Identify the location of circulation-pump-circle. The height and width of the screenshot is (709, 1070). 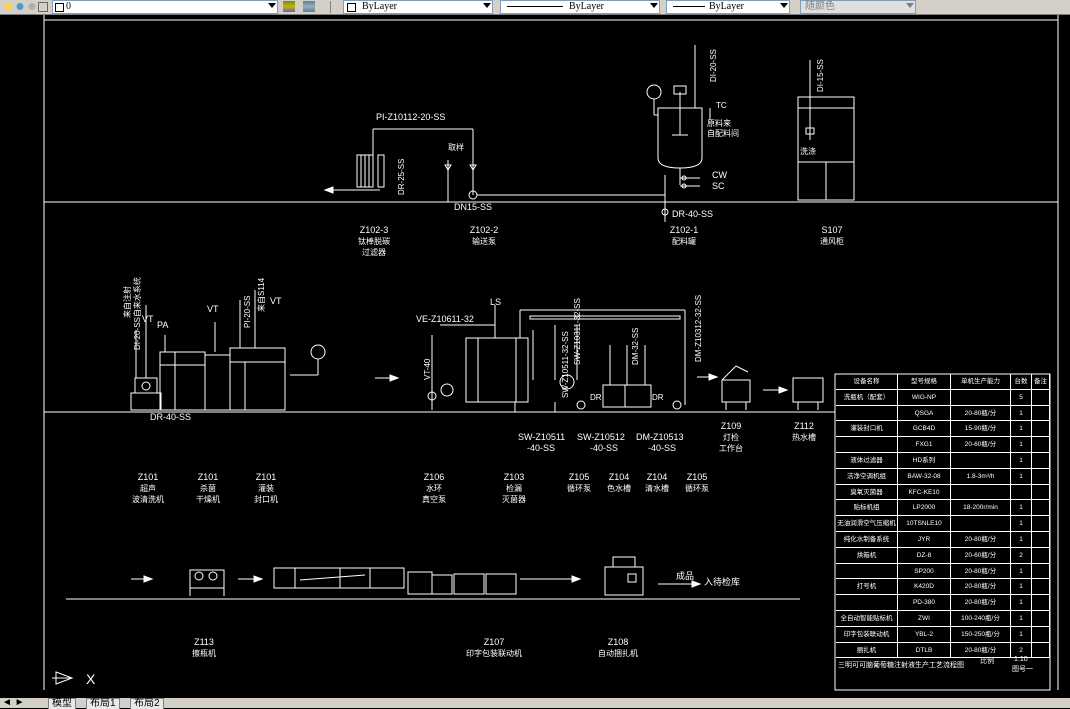
(567, 382).